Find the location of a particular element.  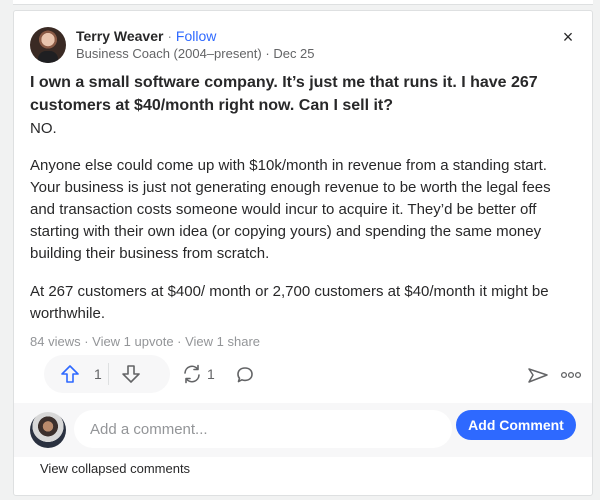

current-user-avatar is located at coordinates (48, 430).